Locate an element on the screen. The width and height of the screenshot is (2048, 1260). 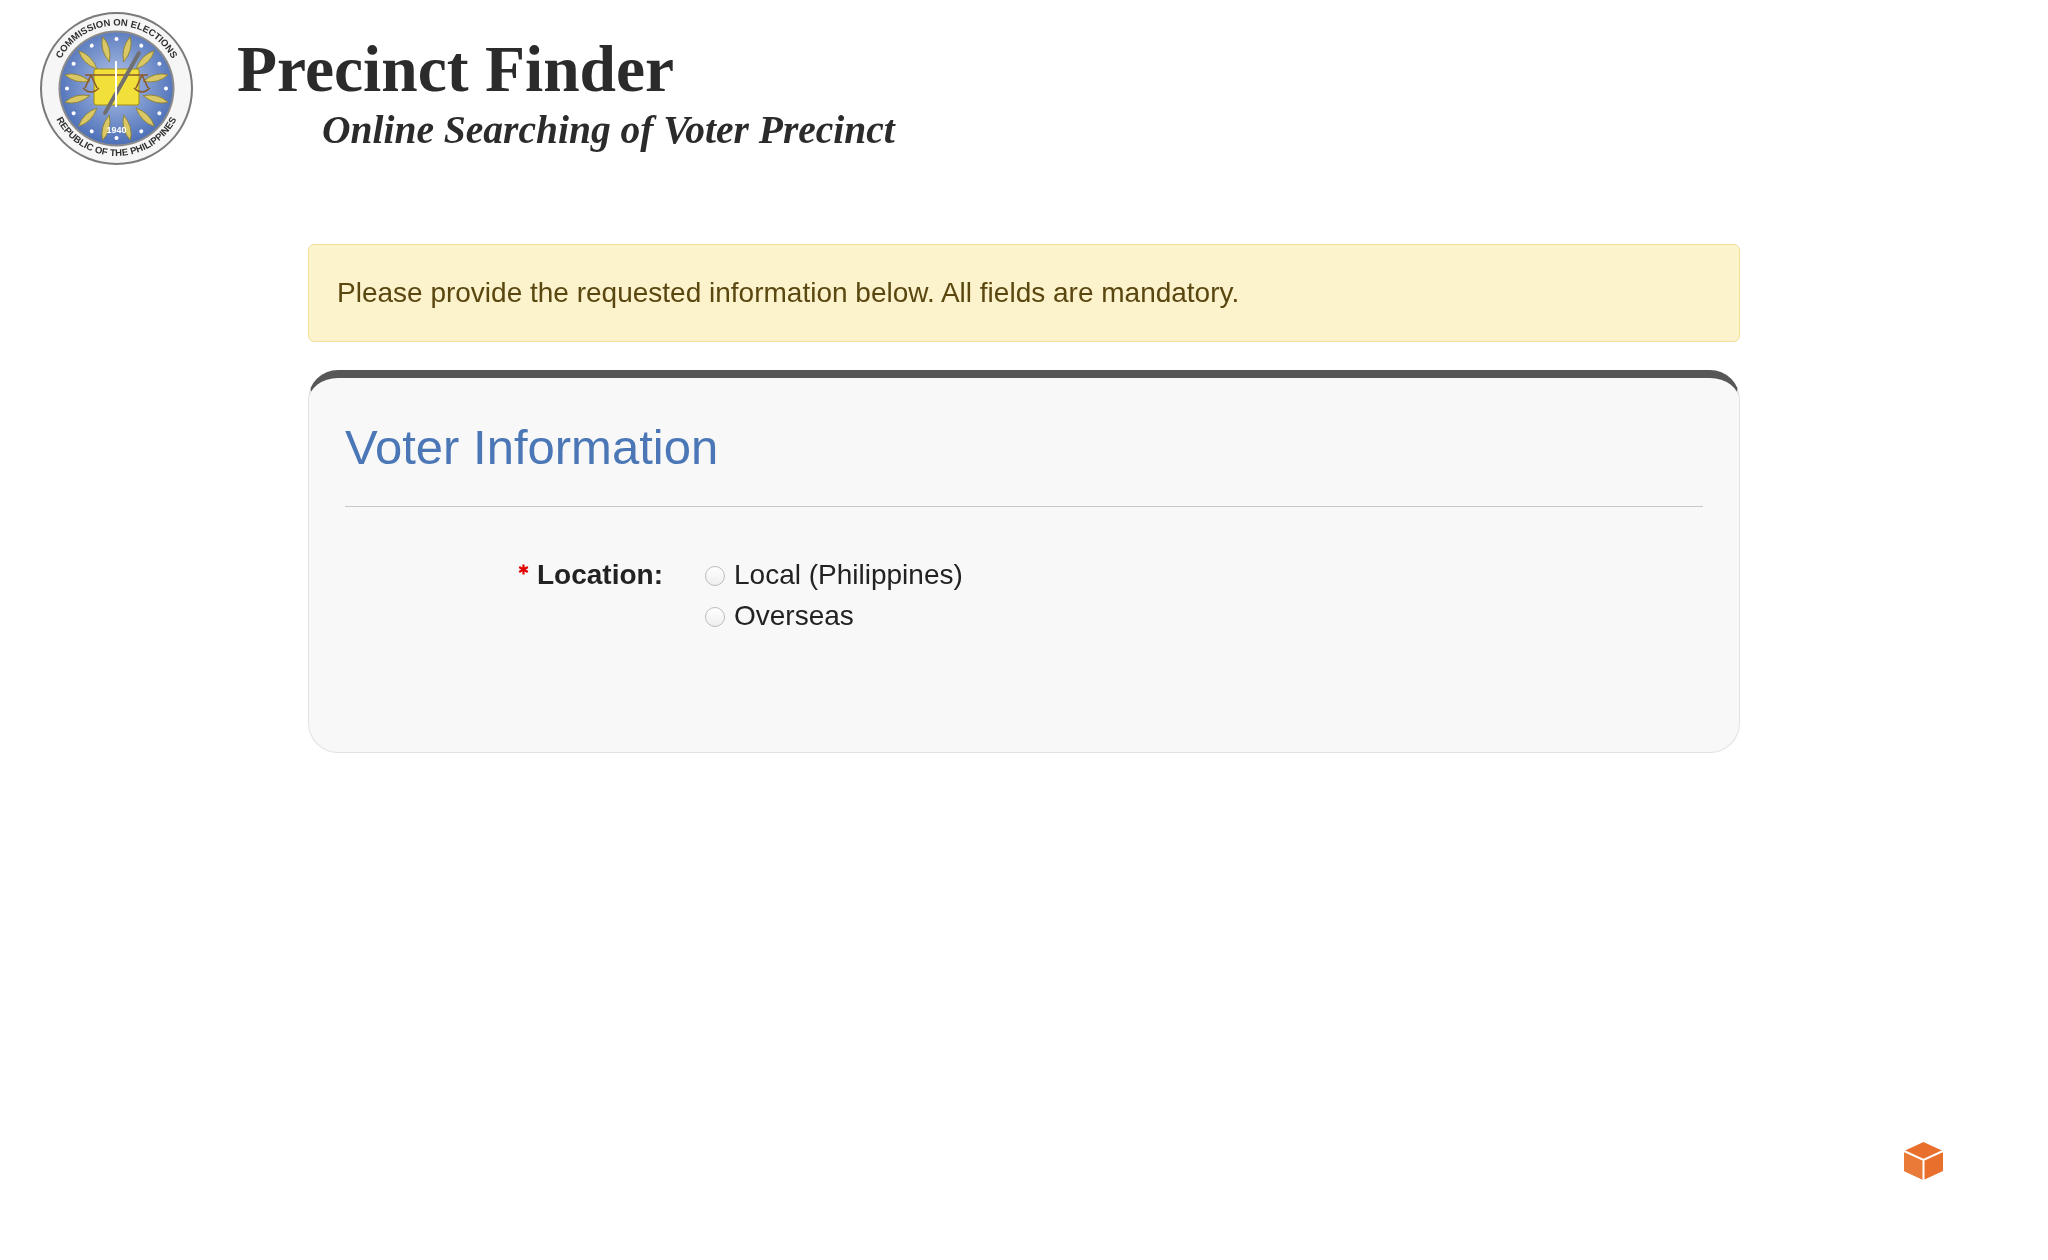
alert-message: Please provide the requested information below. All fields are mandatory. is located at coordinates (788, 293).